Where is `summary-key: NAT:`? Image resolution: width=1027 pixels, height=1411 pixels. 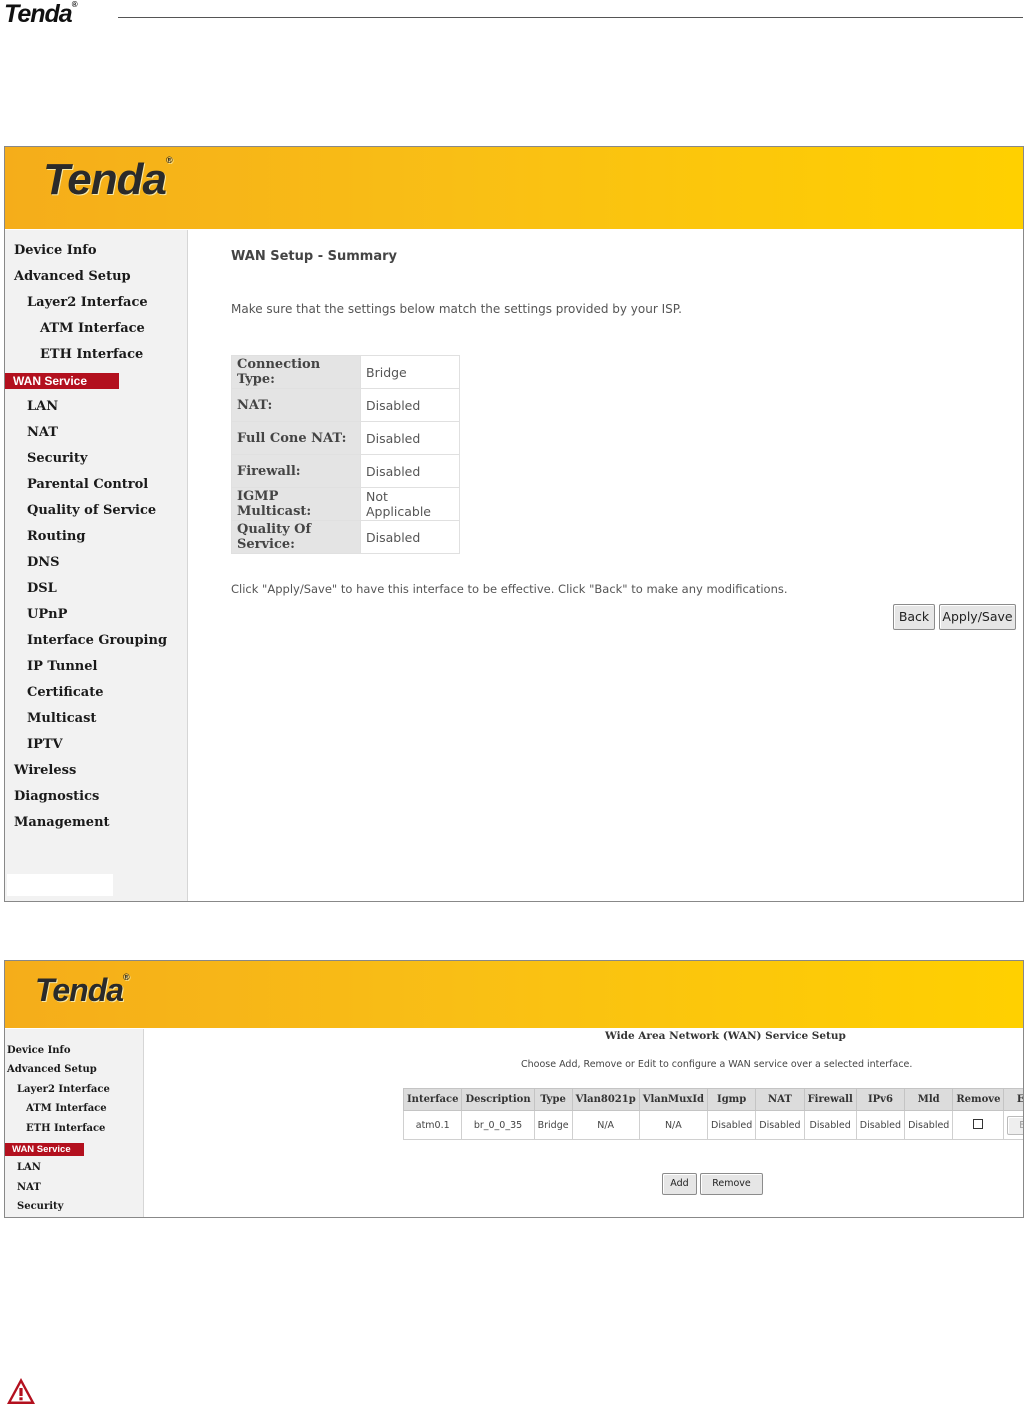
summary-key: NAT: is located at coordinates (296, 405).